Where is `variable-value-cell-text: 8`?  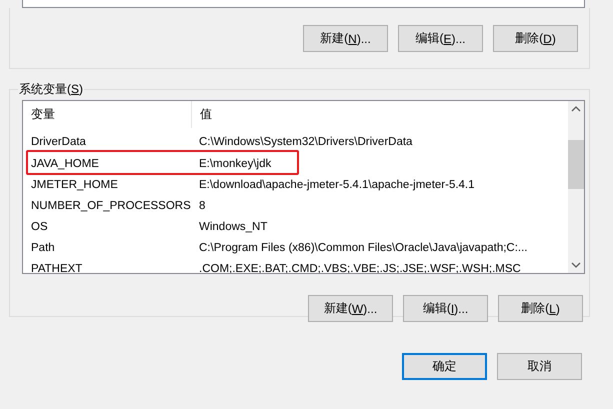
variable-value-cell-text: 8 is located at coordinates (202, 206).